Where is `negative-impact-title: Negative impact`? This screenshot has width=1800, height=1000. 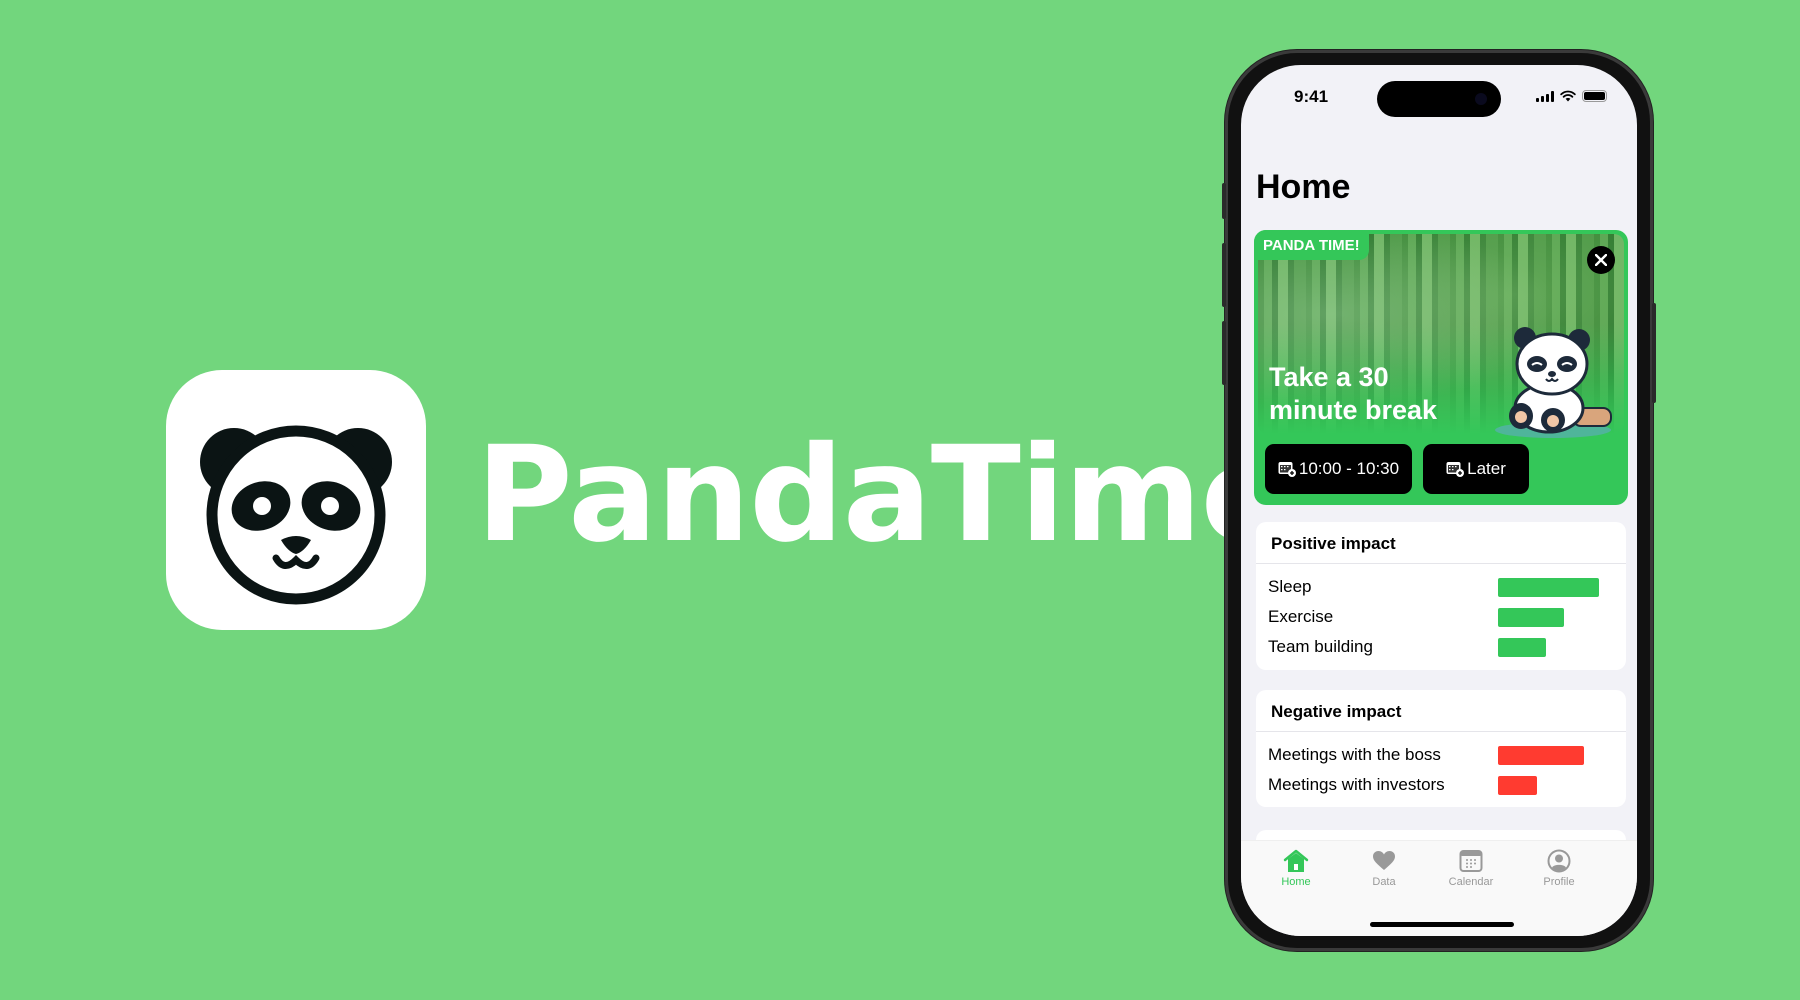 negative-impact-title: Negative impact is located at coordinates (1441, 711).